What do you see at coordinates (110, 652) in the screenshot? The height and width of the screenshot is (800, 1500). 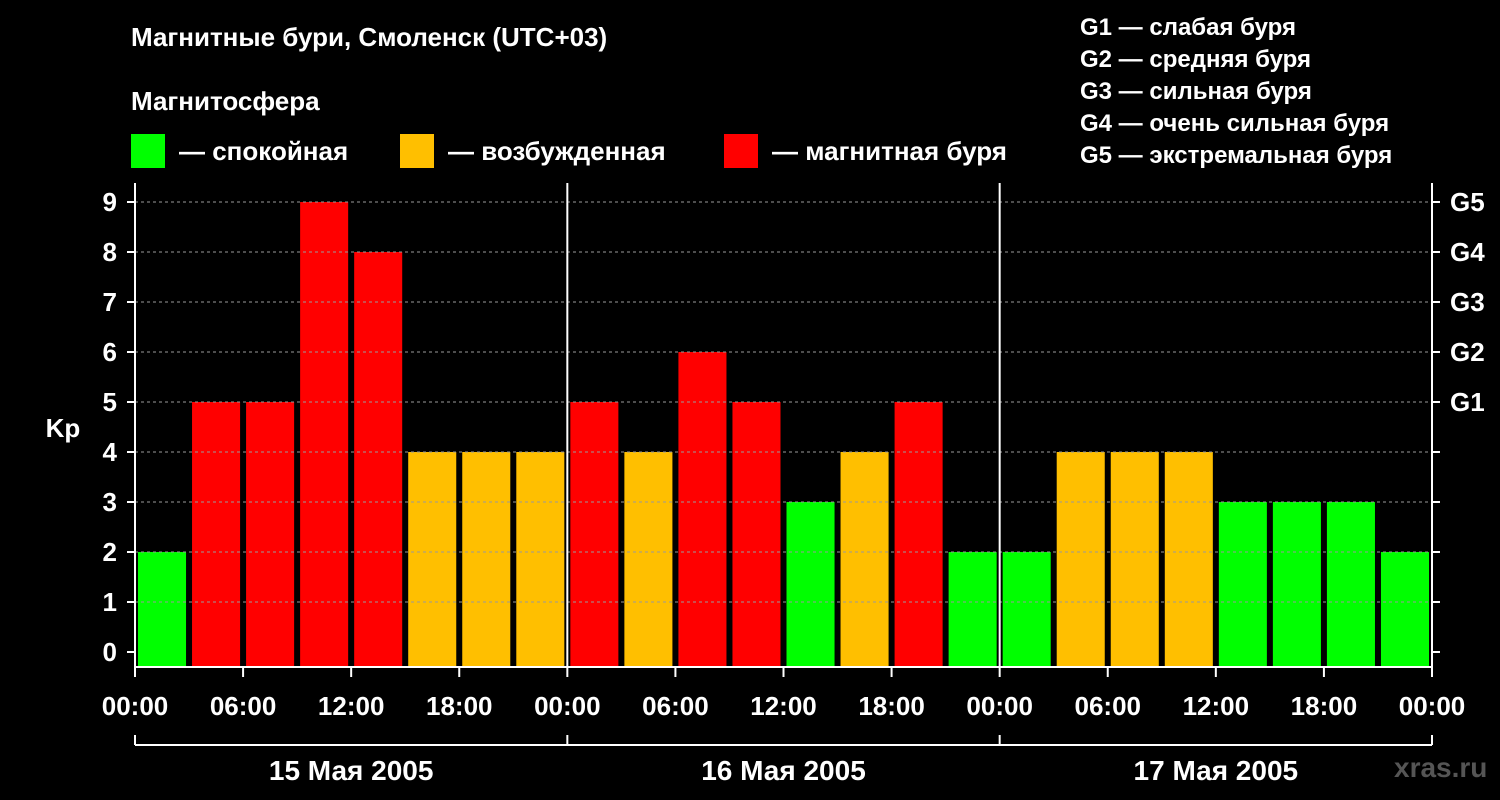 I see `y-tick-label: 0` at bounding box center [110, 652].